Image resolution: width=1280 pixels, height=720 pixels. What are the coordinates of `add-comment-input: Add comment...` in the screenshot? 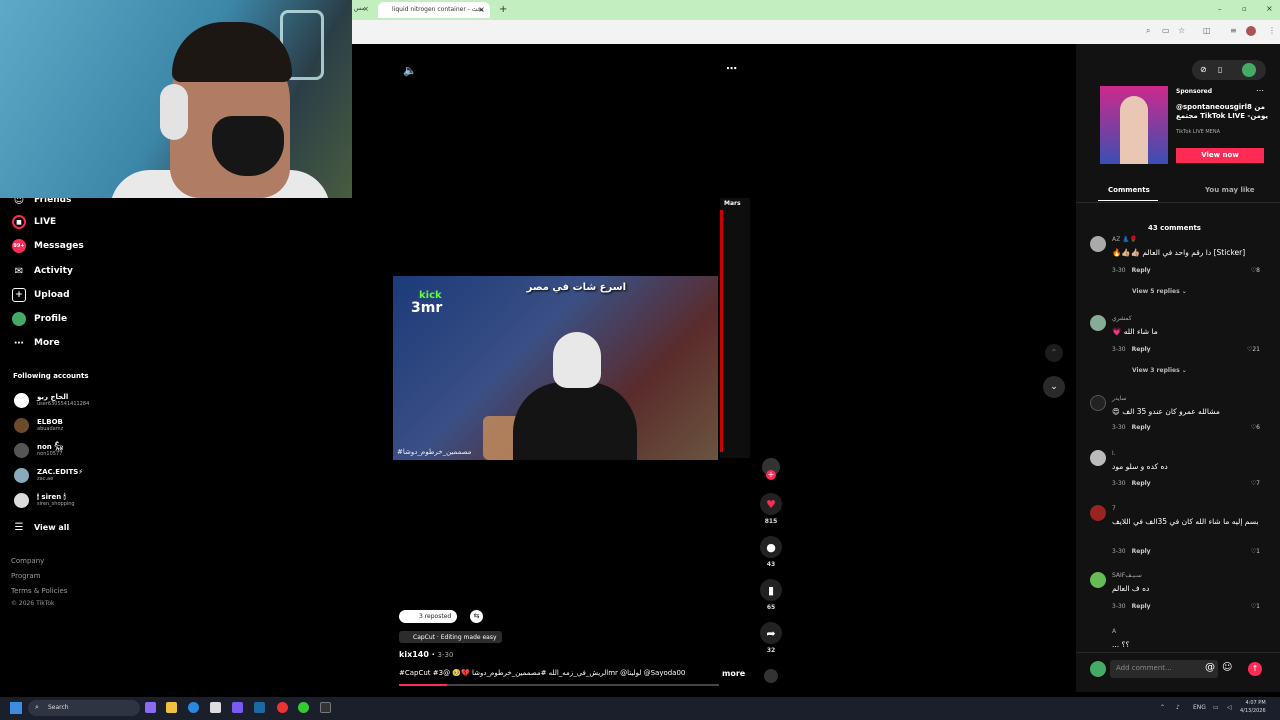 It's located at (1164, 669).